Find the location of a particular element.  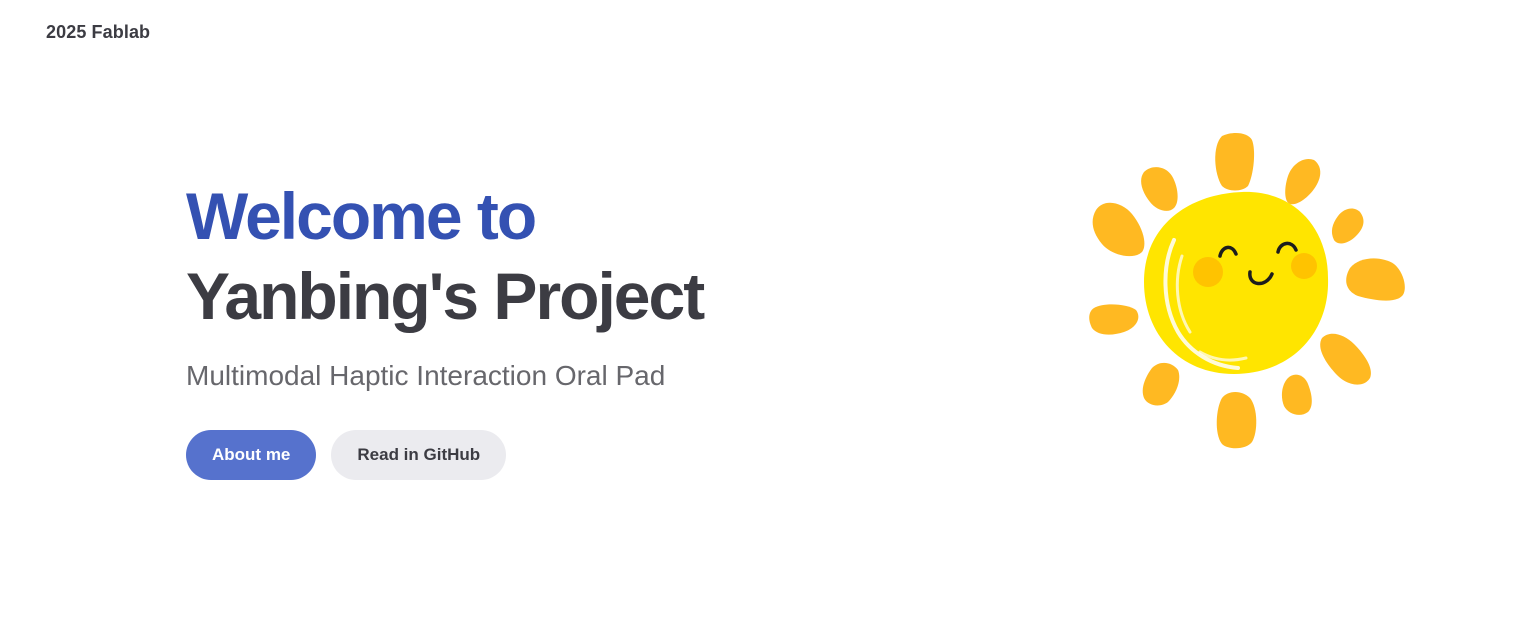

smiling-sun-icon is located at coordinates (1247, 293).